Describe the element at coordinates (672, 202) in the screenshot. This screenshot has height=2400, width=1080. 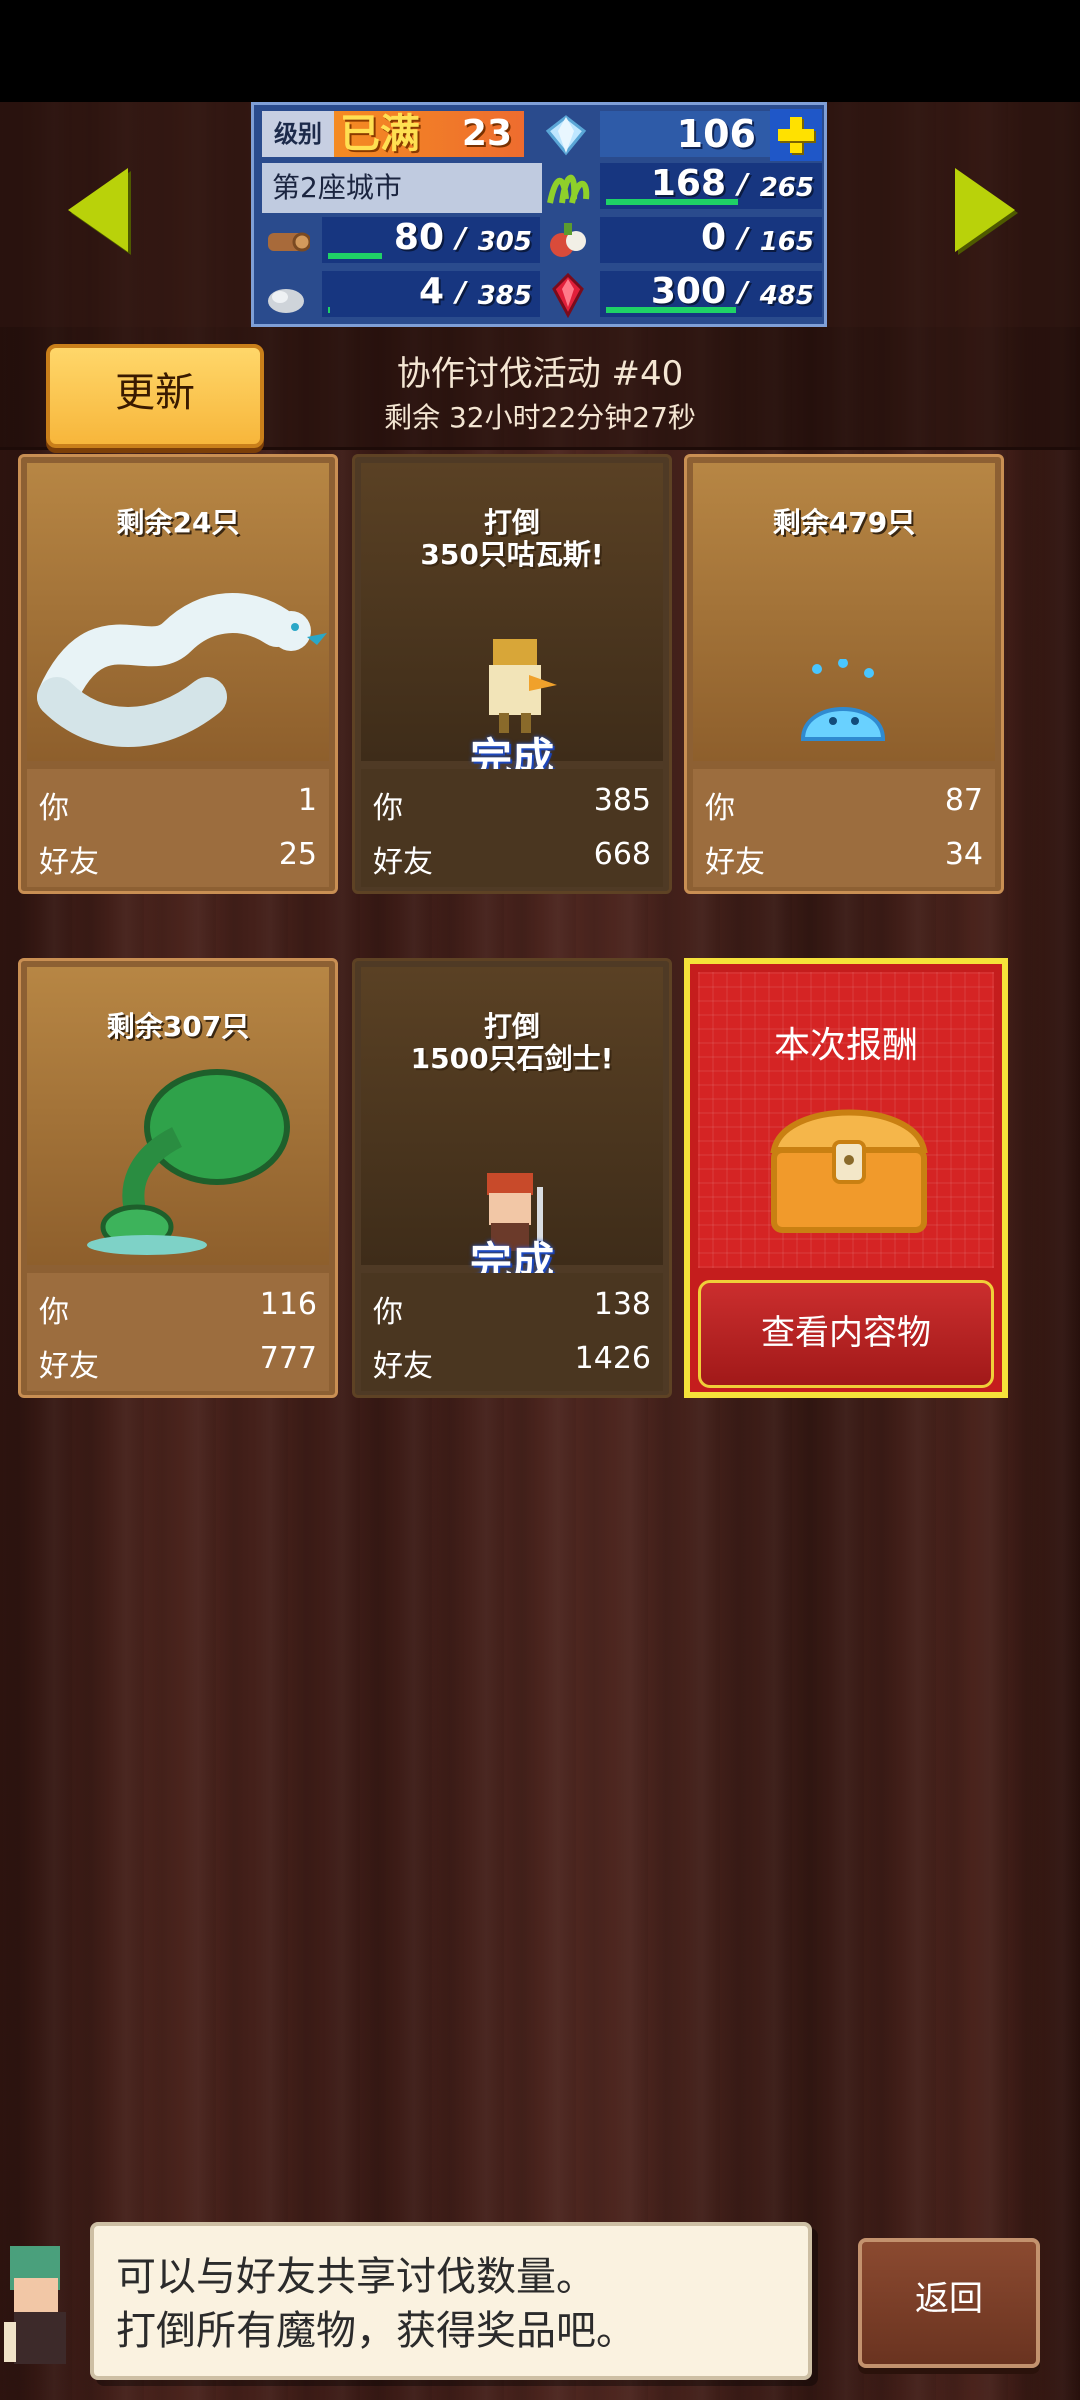
I see `grass-fill` at that location.